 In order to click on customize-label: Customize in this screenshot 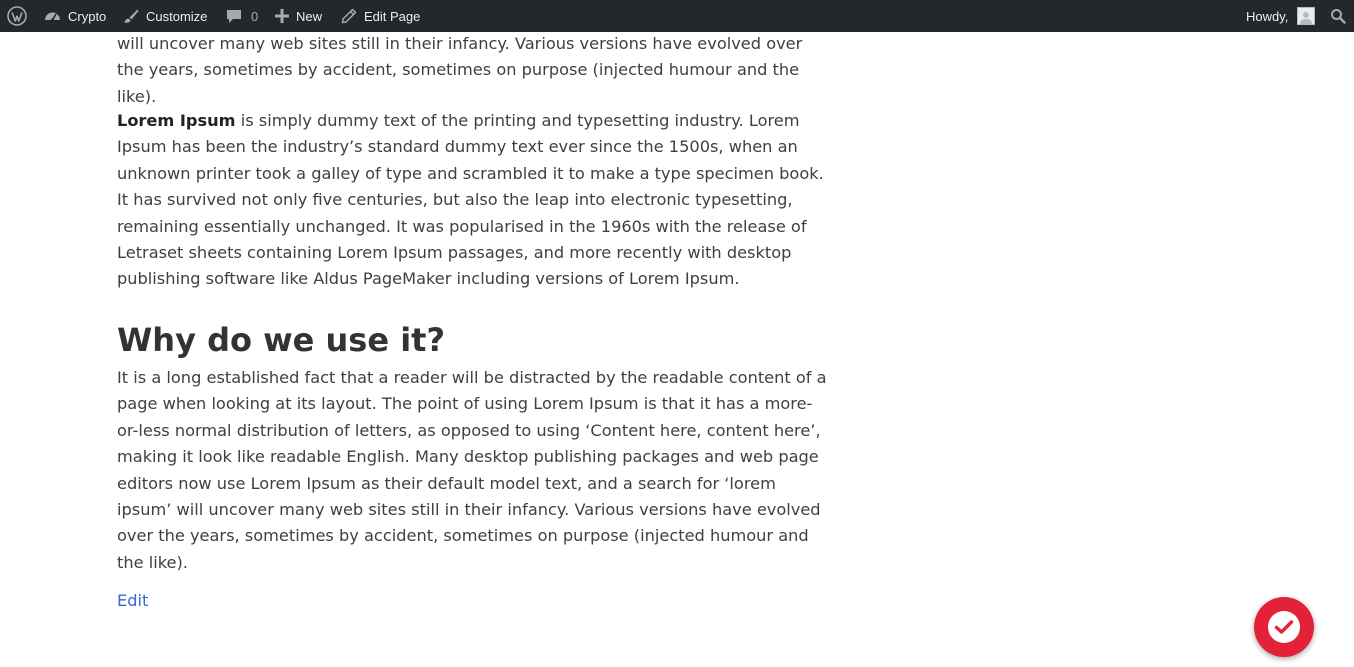, I will do `click(177, 16)`.